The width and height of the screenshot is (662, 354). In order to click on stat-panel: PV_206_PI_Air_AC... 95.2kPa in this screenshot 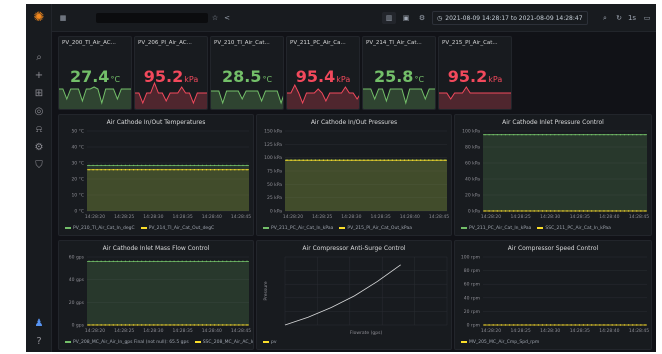, I will do `click(171, 73)`.